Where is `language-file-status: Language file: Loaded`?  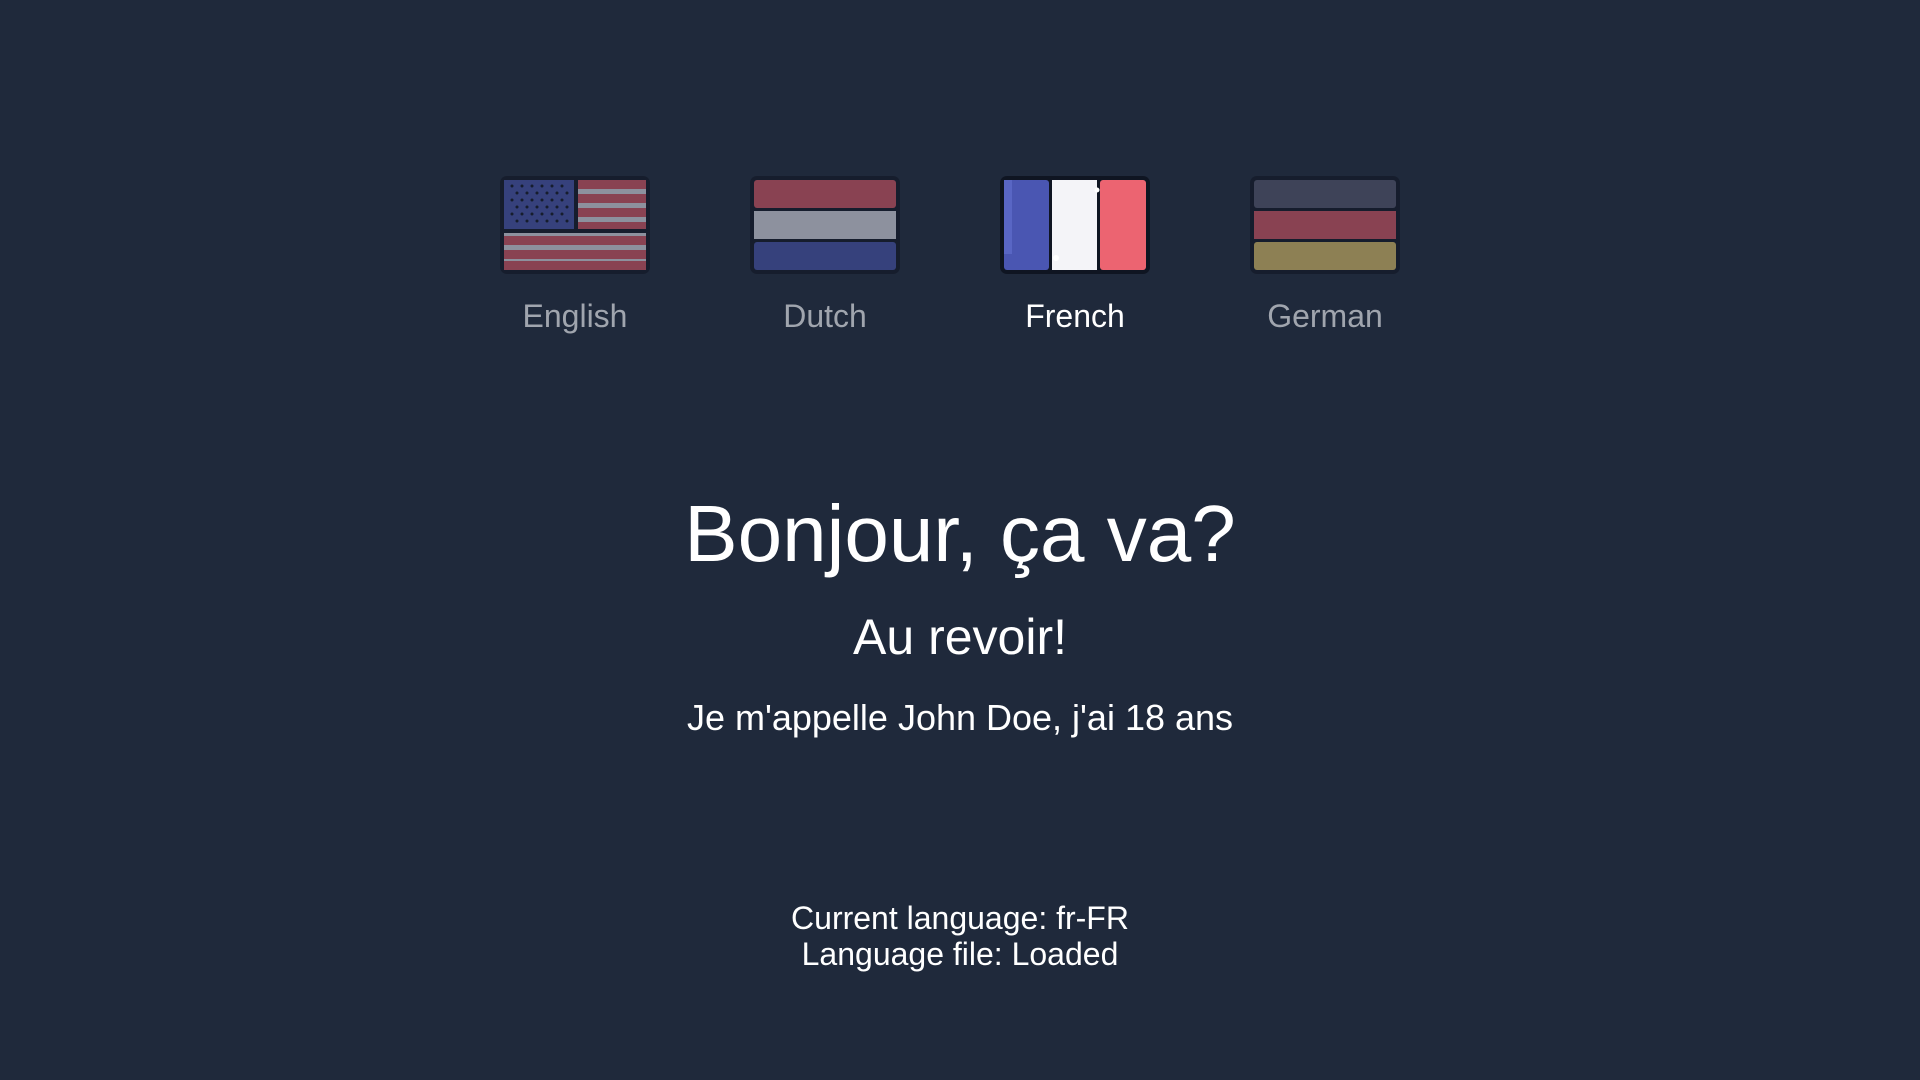 language-file-status: Language file: Loaded is located at coordinates (960, 954).